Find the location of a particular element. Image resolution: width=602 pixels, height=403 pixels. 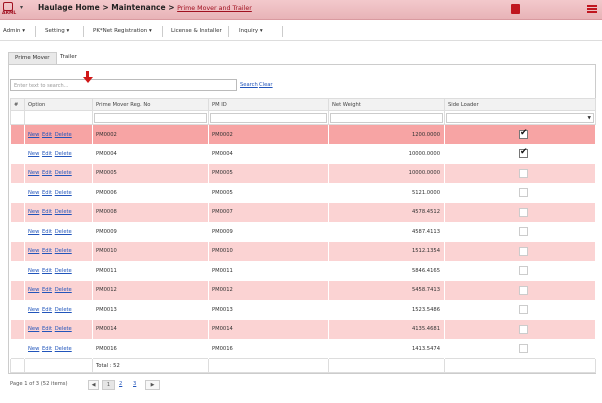

side-loader-cell is located at coordinates (520, 310).